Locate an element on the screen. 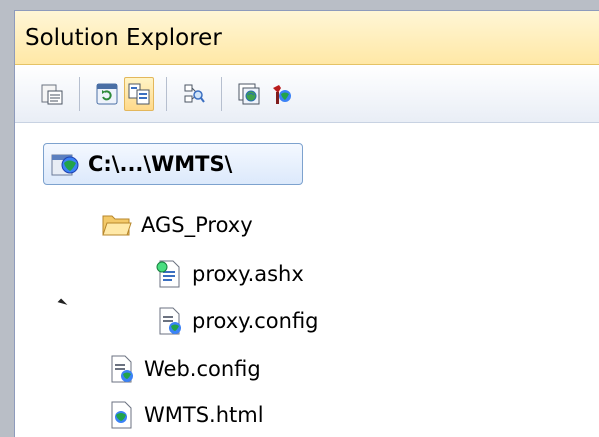  view-in-browser-icon is located at coordinates (249, 93).